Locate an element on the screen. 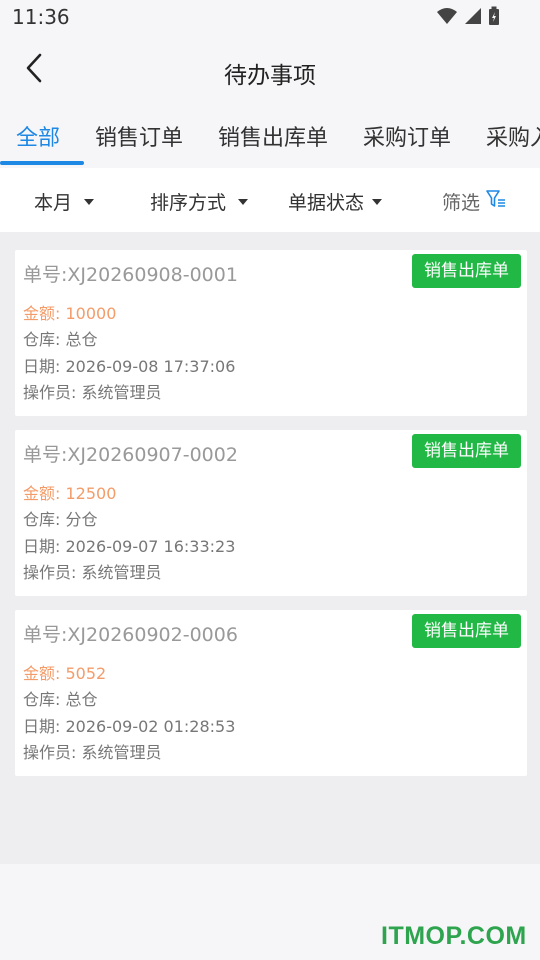  amount: 金额: 5052 is located at coordinates (65, 673).